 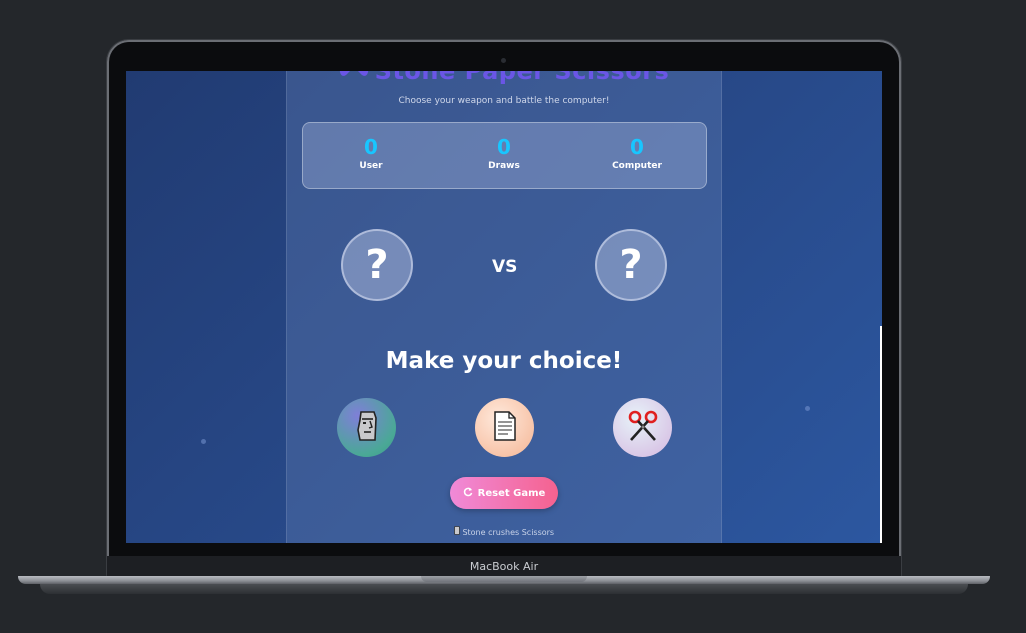 I want to click on result-hint: Stone crushes Scissors, so click(x=504, y=531).